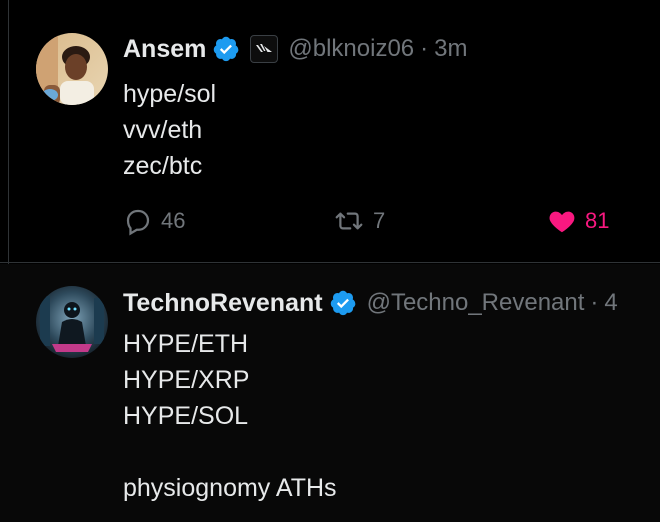 This screenshot has height=522, width=660. I want to click on heart-icon, so click(562, 222).